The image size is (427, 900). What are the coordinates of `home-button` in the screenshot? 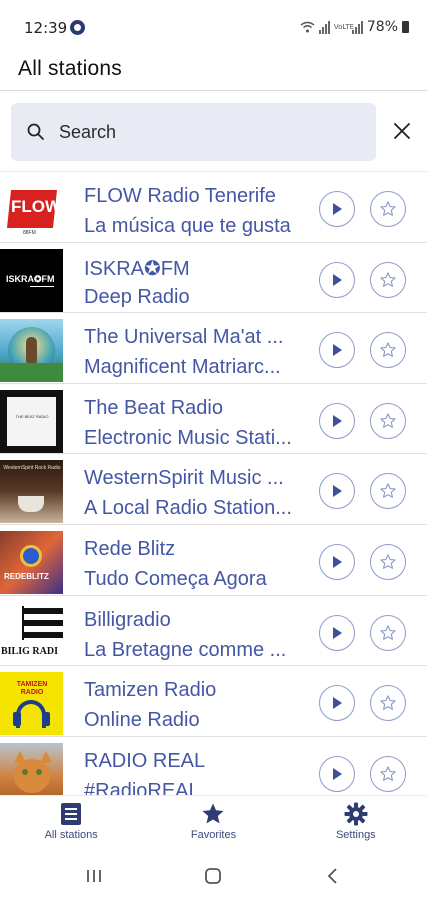 It's located at (213, 876).